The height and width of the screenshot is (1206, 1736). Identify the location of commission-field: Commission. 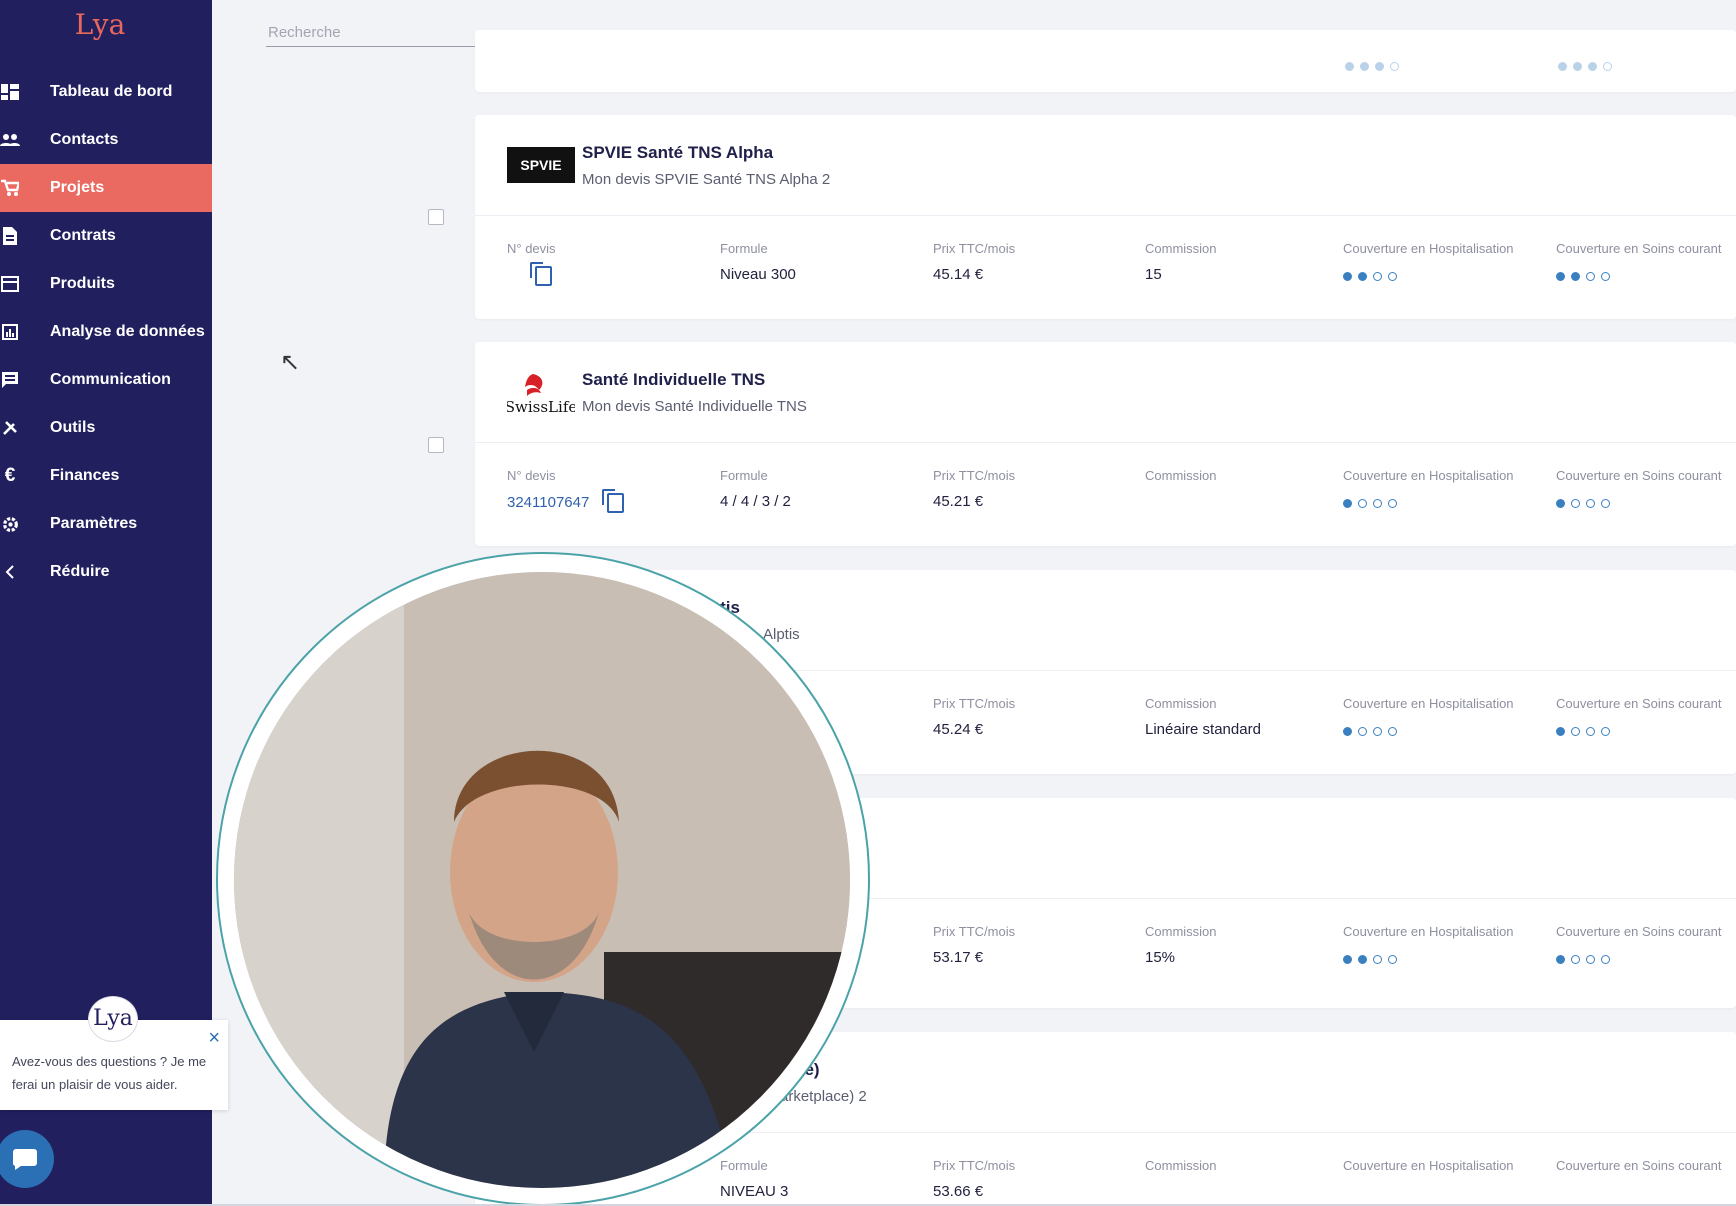
(1181, 1165).